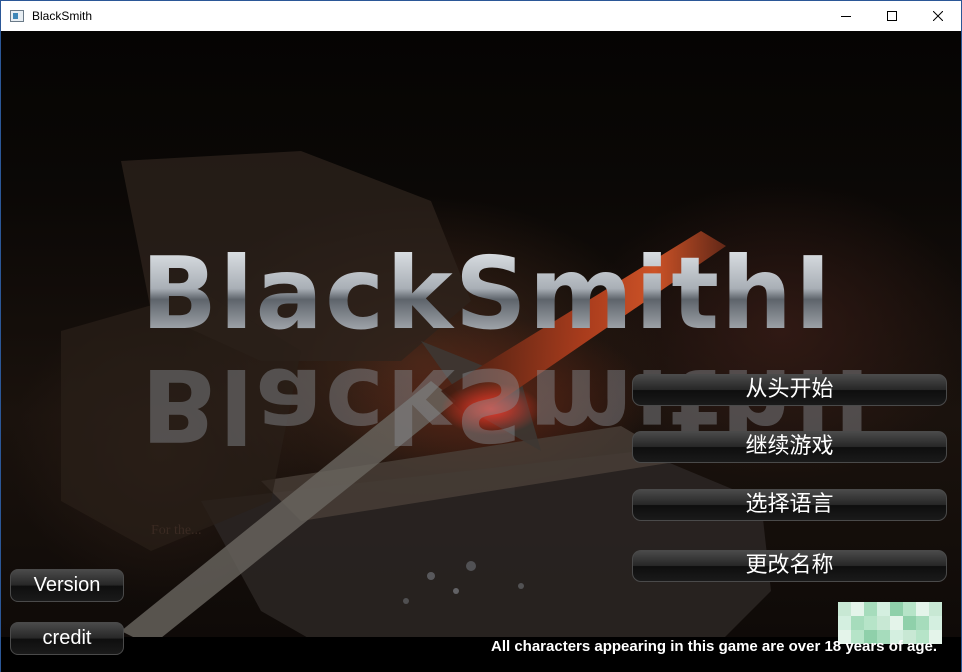 The image size is (962, 672). I want to click on maximize-button, so click(892, 16).